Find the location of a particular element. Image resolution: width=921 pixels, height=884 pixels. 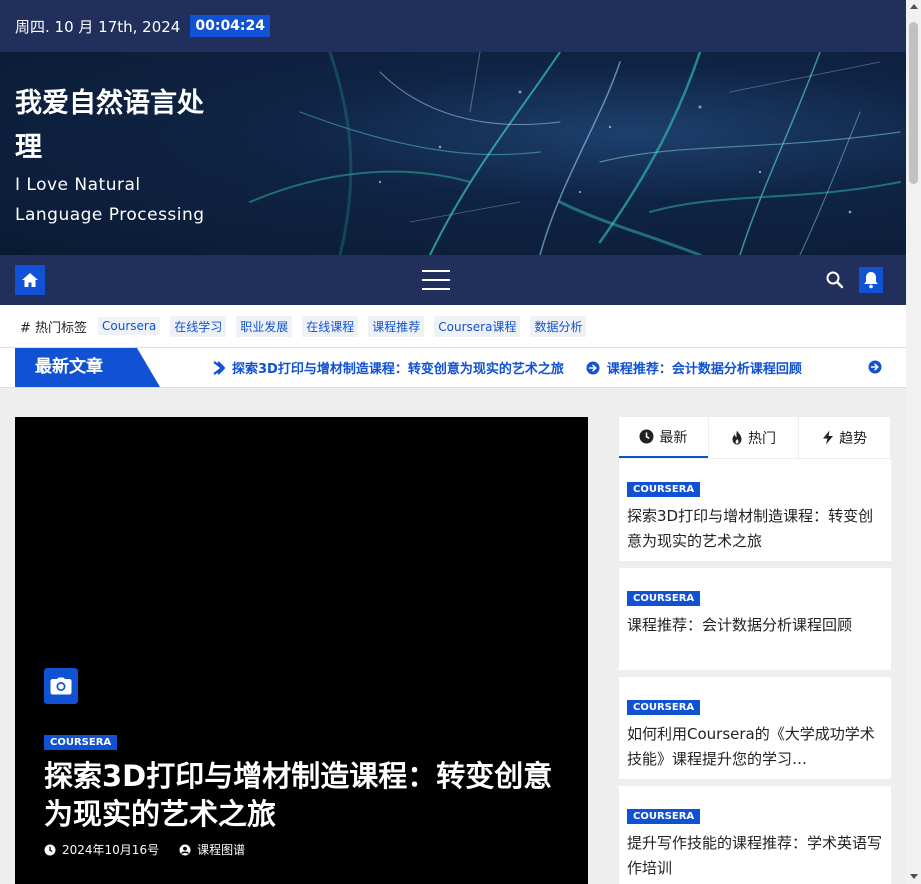

search-icon is located at coordinates (835, 280).